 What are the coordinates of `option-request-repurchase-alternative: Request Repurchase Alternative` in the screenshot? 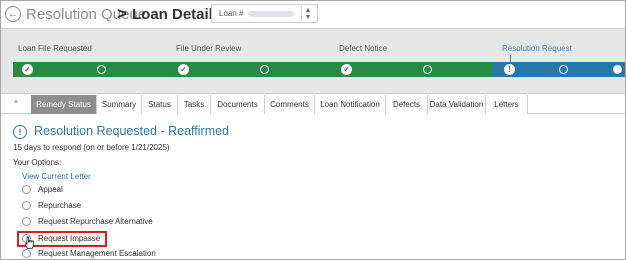 It's located at (87, 221).